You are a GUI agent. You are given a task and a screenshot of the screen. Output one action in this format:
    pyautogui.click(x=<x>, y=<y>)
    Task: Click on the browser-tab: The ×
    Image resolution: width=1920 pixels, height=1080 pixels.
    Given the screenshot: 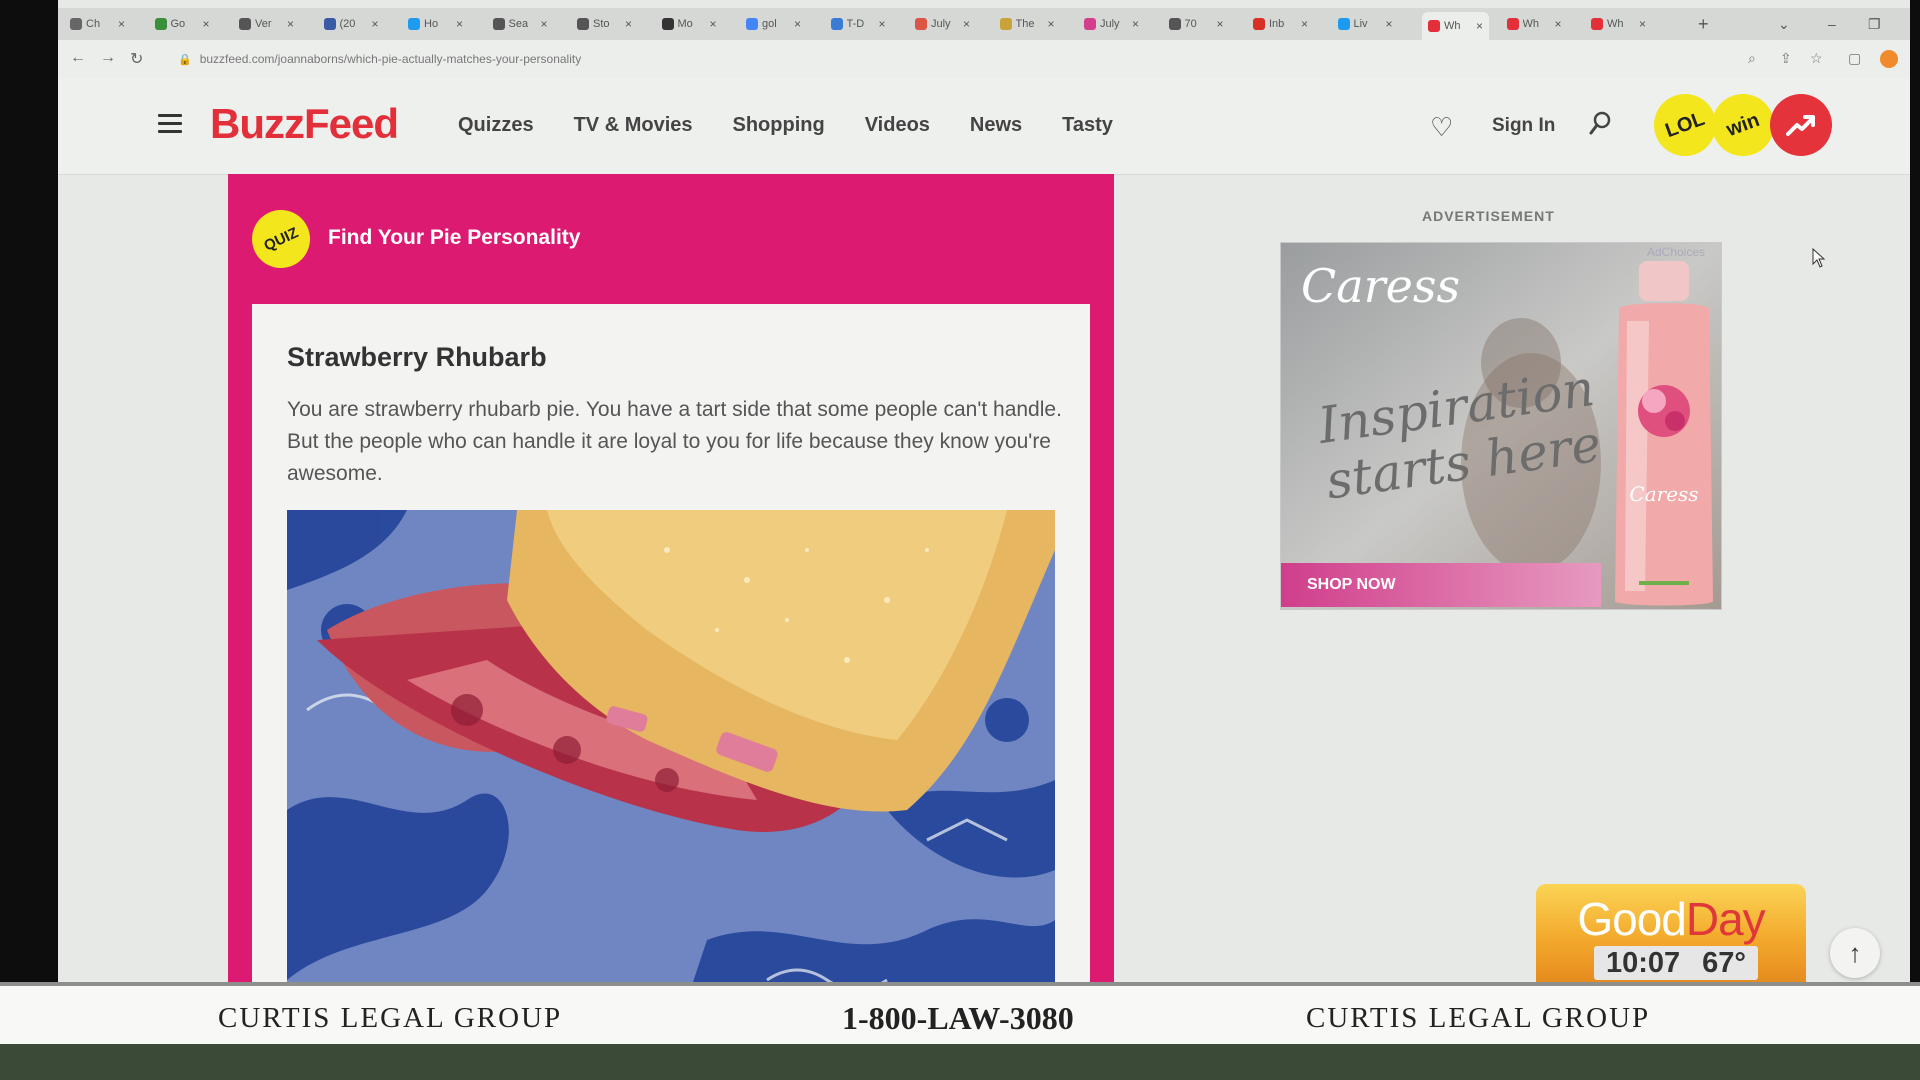 What is the action you would take?
    pyautogui.click(x=1027, y=24)
    